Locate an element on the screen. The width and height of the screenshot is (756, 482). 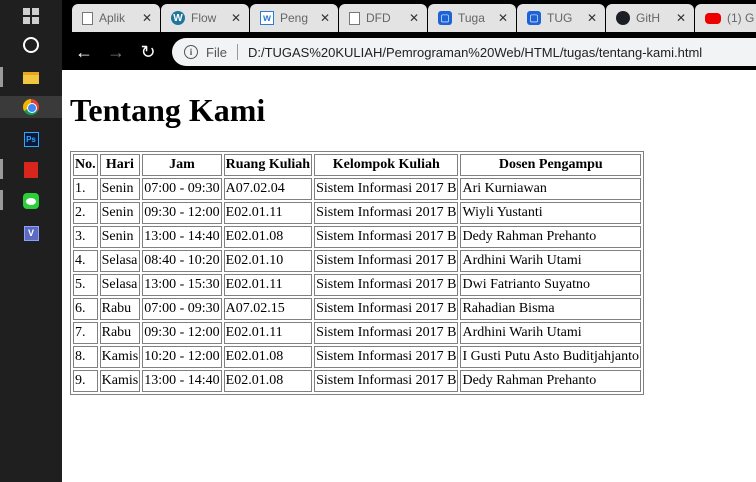
line-messenger-icon is located at coordinates (31, 201).